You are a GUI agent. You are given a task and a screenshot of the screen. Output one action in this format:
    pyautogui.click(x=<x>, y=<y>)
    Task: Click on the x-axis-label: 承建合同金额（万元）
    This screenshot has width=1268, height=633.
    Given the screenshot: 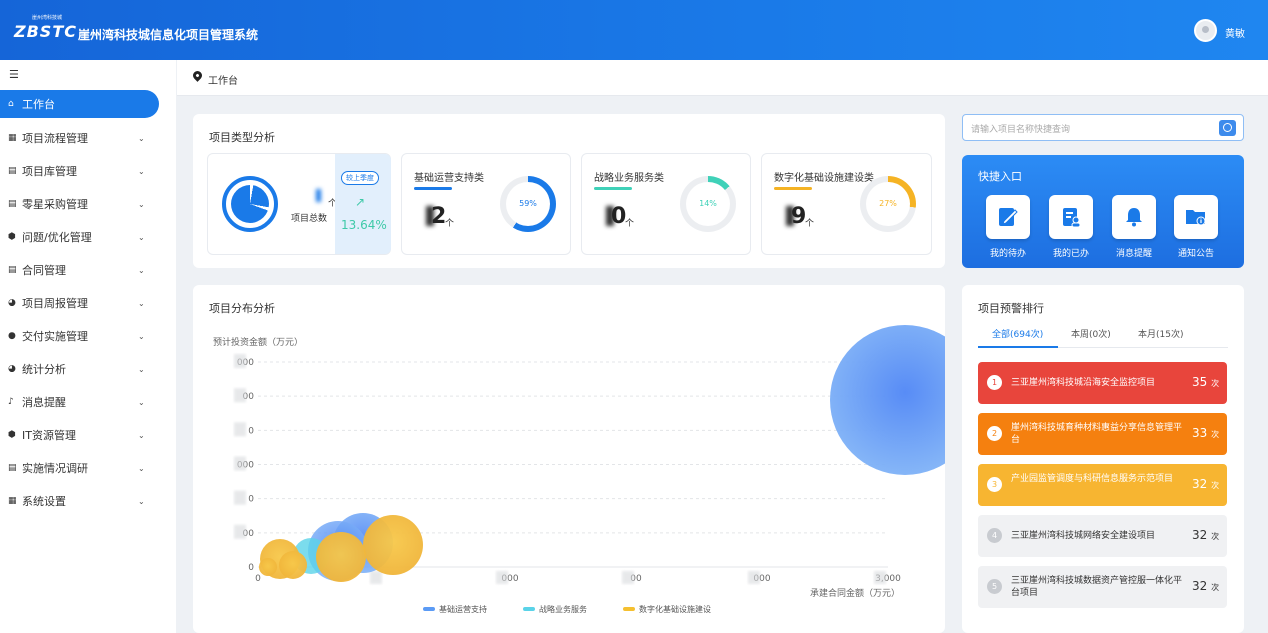 What is the action you would take?
    pyautogui.click(x=855, y=593)
    